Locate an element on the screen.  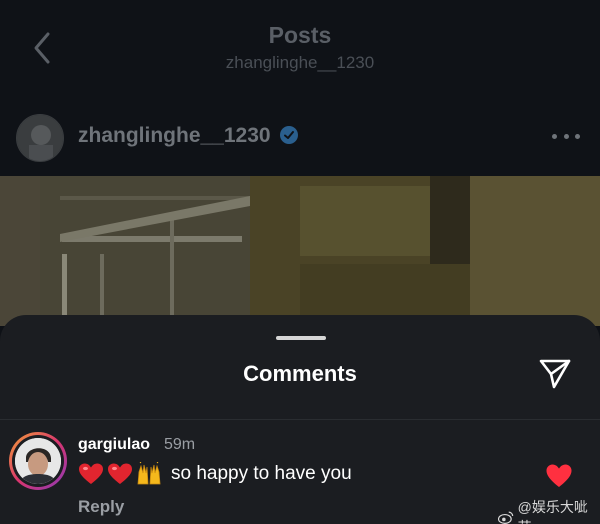
commenter-photo is located at coordinates (38, 461).